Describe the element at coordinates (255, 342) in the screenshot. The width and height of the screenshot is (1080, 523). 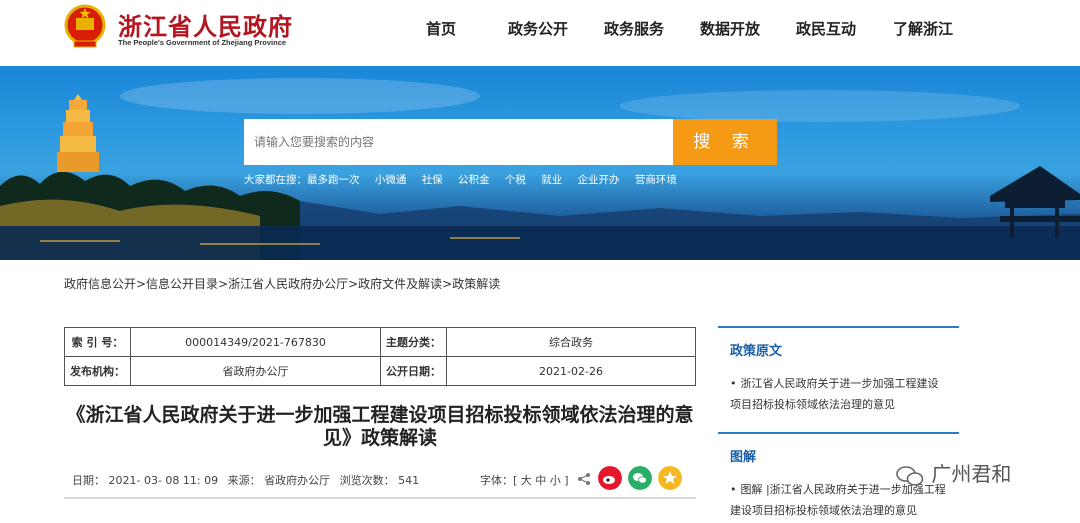
I see `index-value: 000014349/2021-767830` at that location.